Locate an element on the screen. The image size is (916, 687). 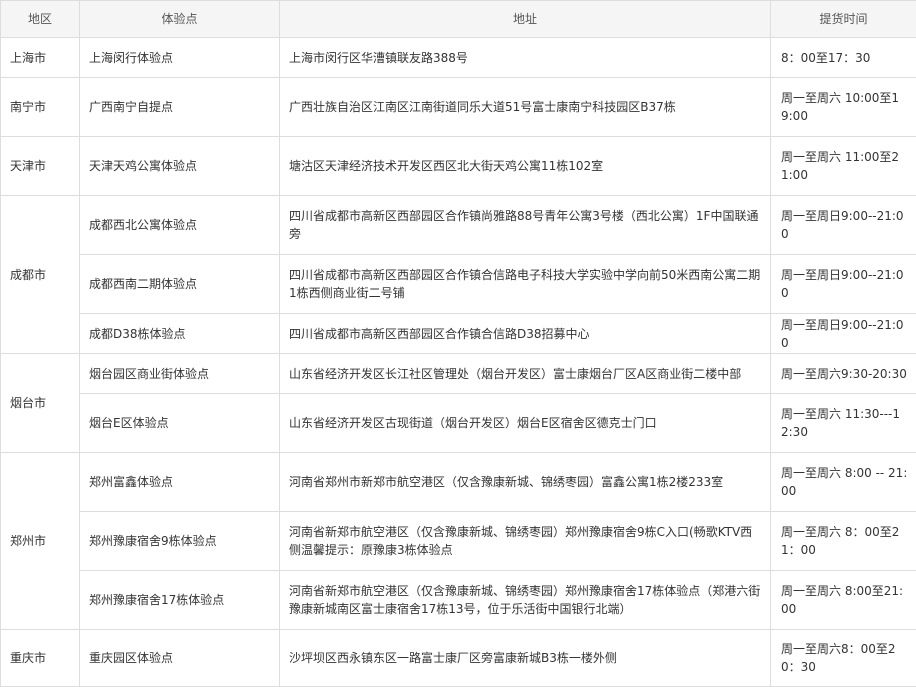
header-address: 地址 is located at coordinates (525, 19).